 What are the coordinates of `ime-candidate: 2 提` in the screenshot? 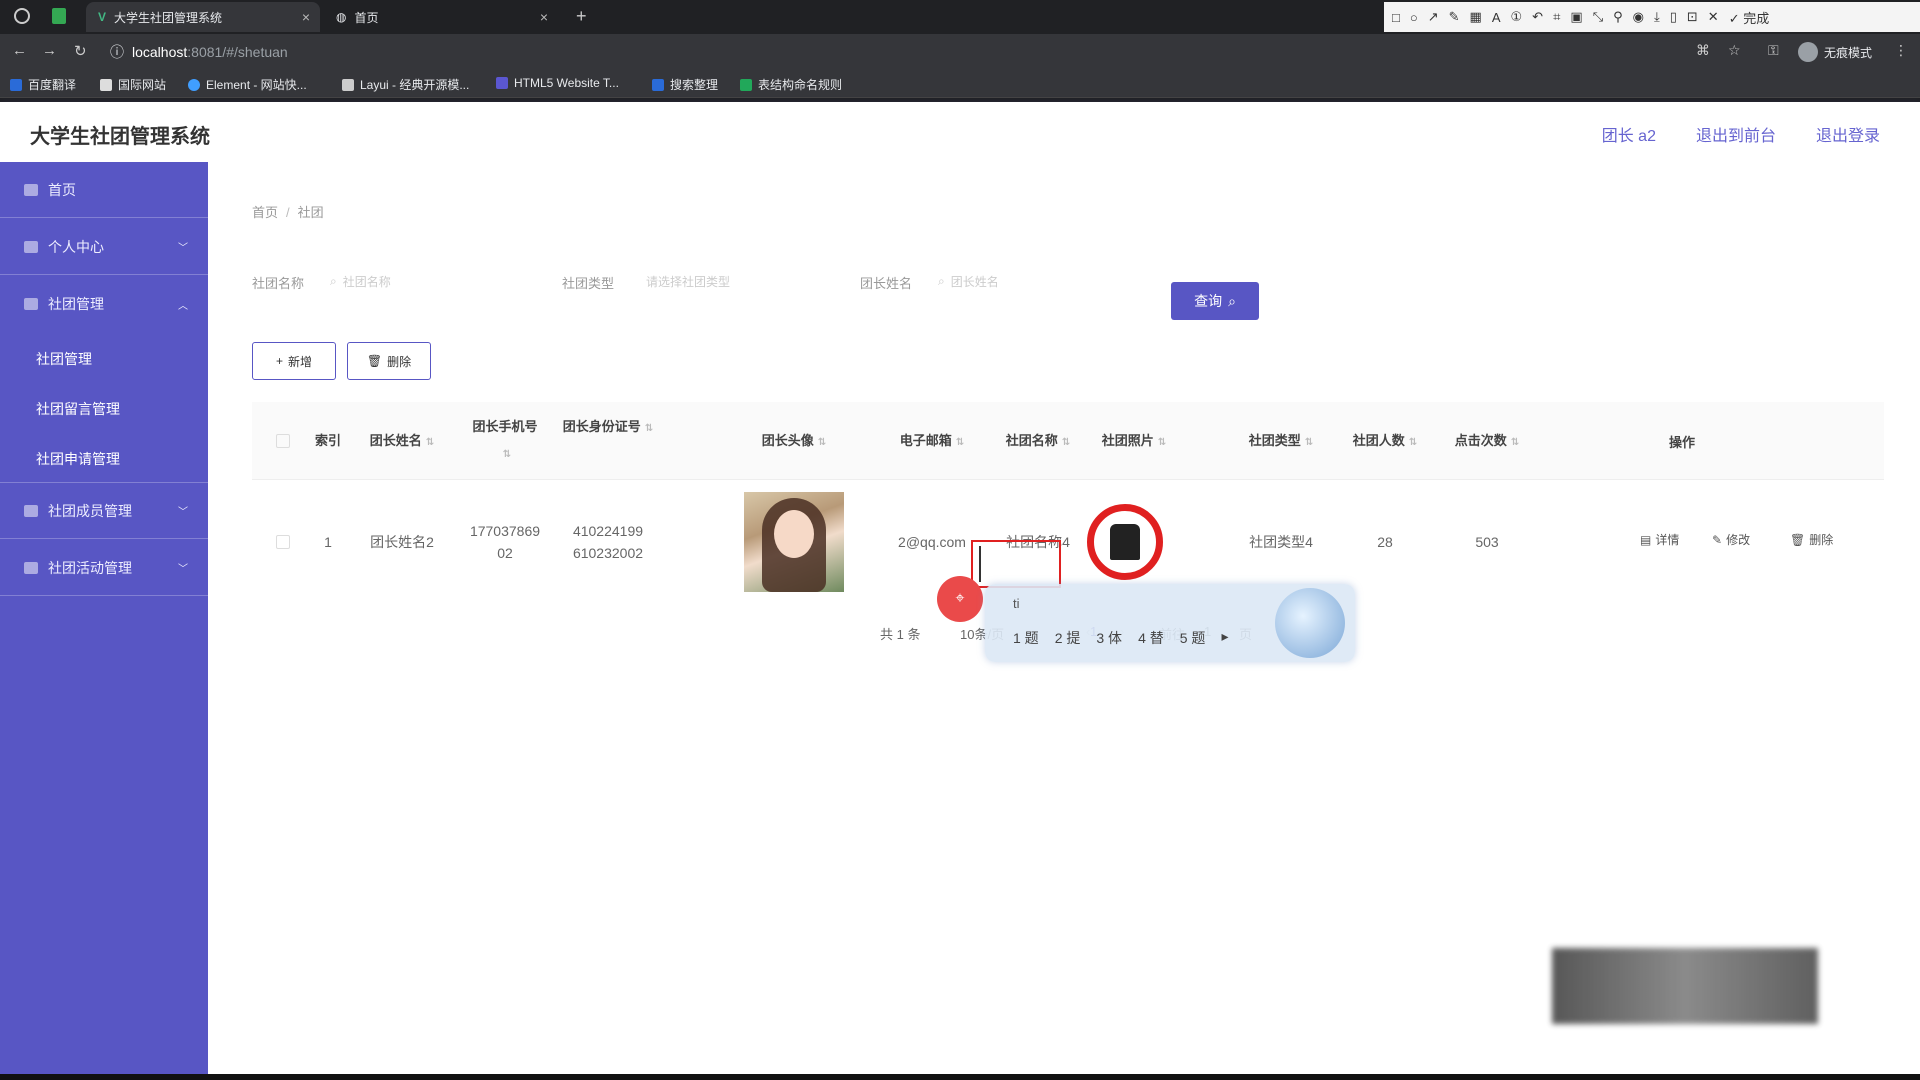 It's located at (1068, 638).